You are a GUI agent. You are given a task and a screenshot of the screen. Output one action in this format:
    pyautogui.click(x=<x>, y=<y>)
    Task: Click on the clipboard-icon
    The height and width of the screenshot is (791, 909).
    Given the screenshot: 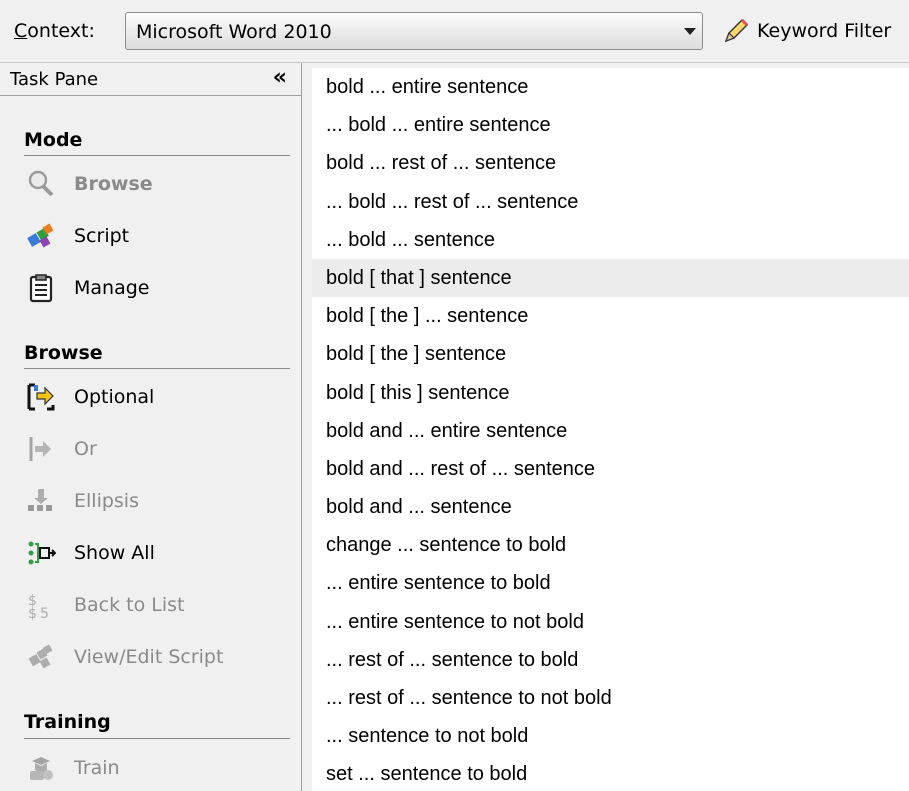 What is the action you would take?
    pyautogui.click(x=41, y=288)
    